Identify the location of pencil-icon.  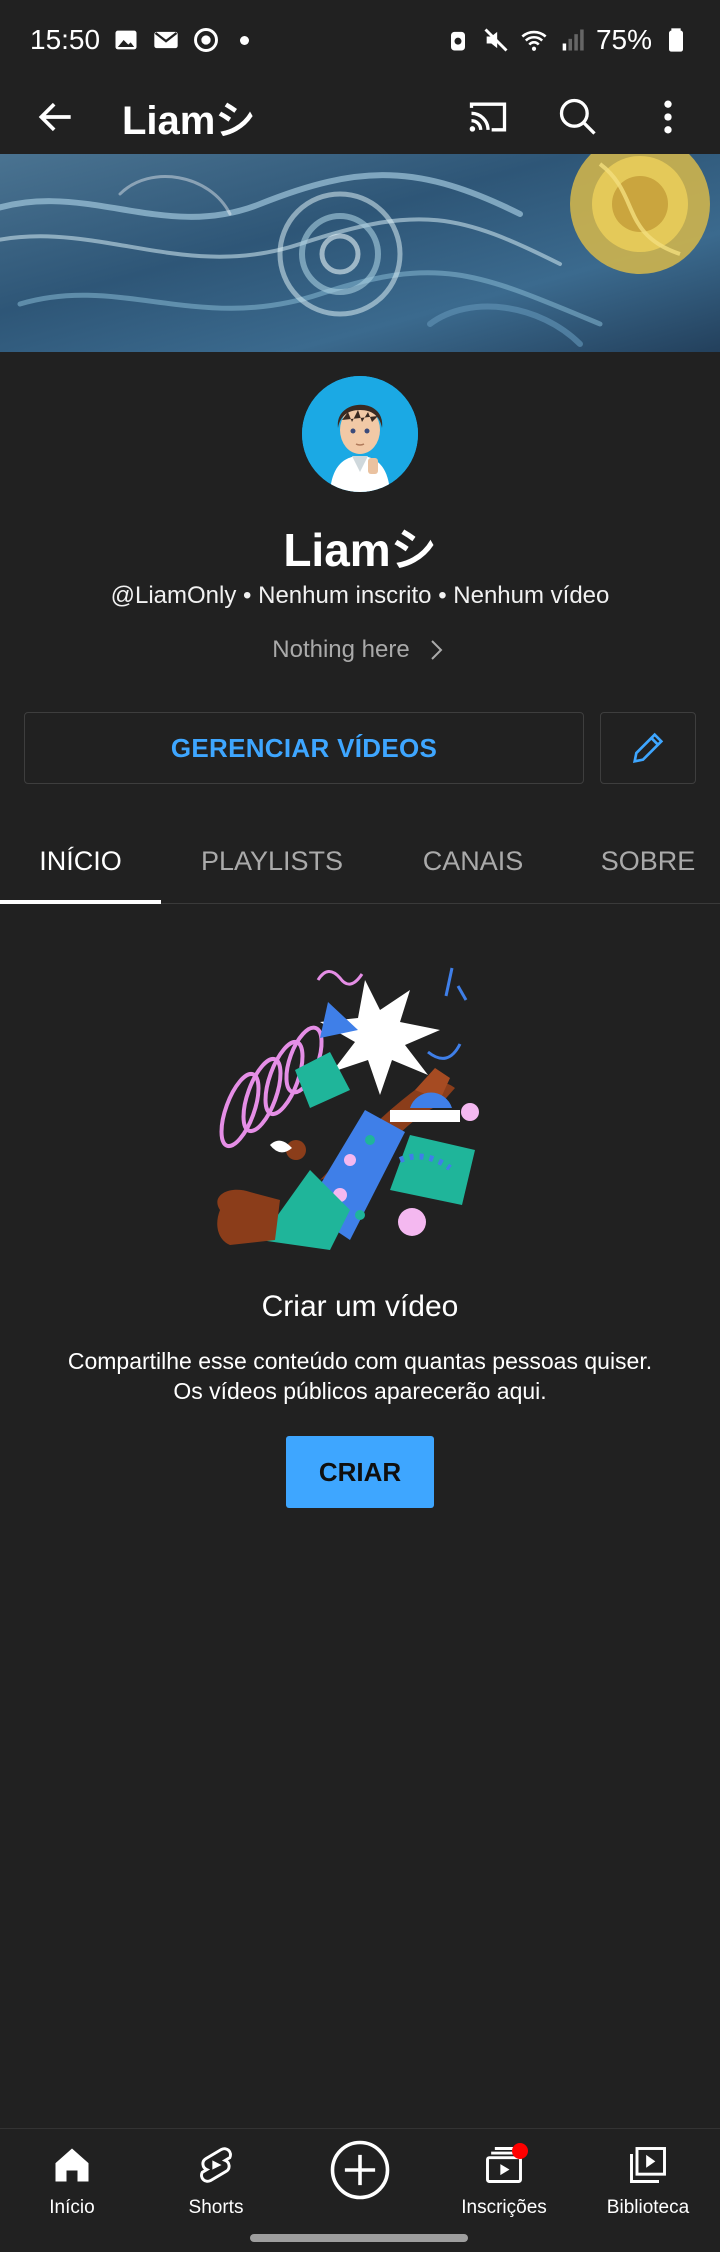
(648, 748).